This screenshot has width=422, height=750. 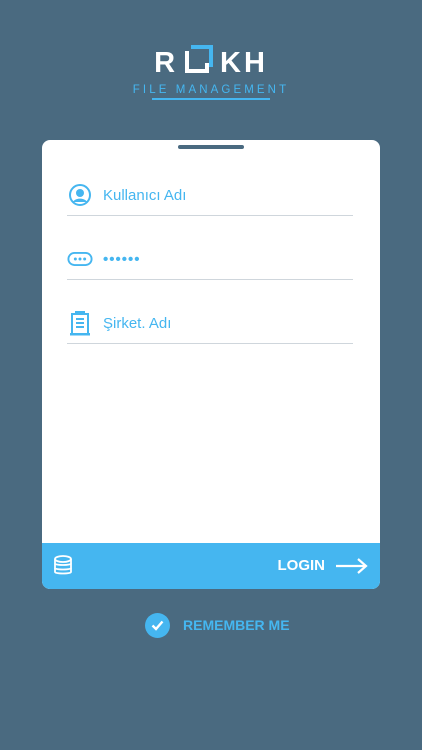 I want to click on building-icon, so click(x=80, y=323).